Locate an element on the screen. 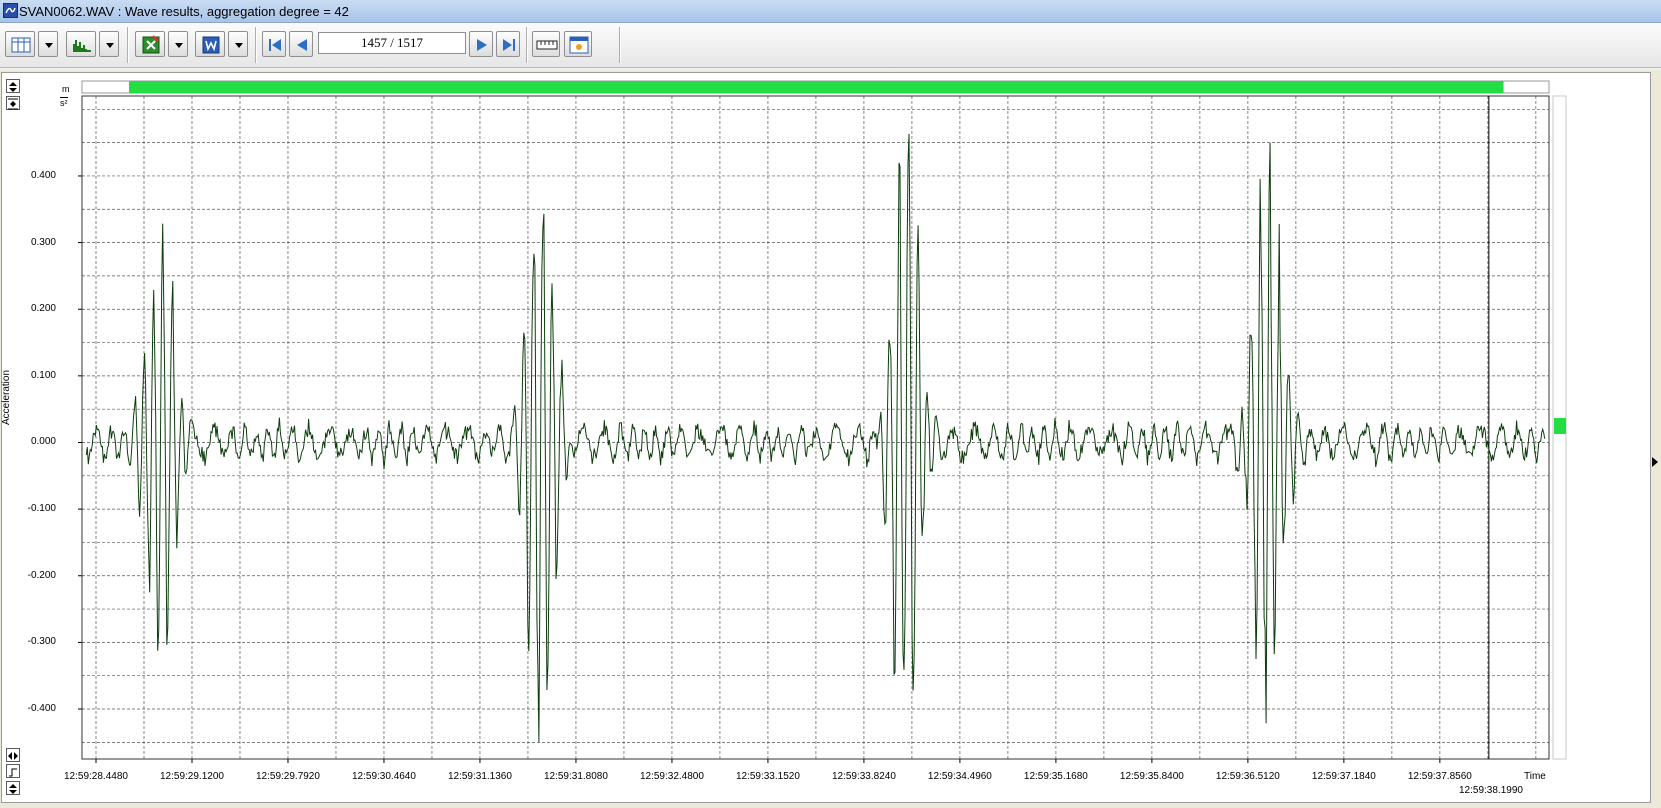  y-tick-label: -0.300 is located at coordinates (41, 642).